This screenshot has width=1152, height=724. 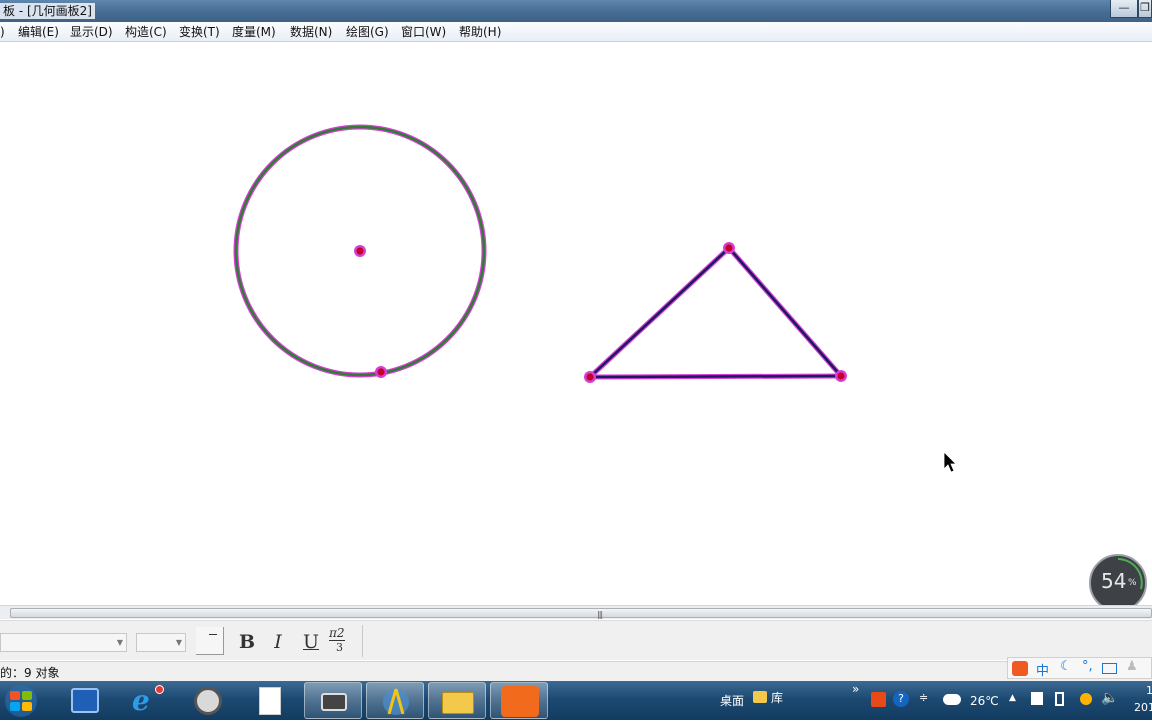 I want to click on status-text: 的：9 对象, so click(x=30, y=673).